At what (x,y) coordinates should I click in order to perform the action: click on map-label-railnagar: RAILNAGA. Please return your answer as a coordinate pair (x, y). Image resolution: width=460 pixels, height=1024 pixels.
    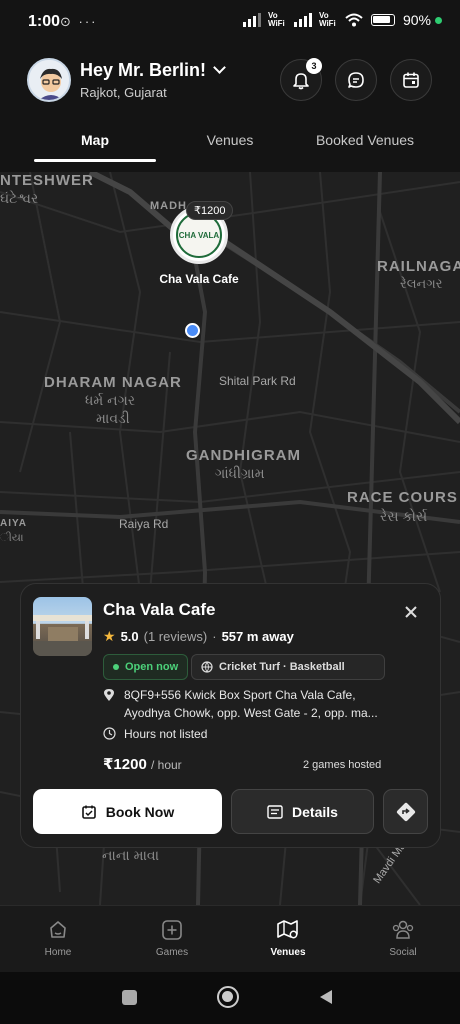
    Looking at the image, I should click on (418, 266).